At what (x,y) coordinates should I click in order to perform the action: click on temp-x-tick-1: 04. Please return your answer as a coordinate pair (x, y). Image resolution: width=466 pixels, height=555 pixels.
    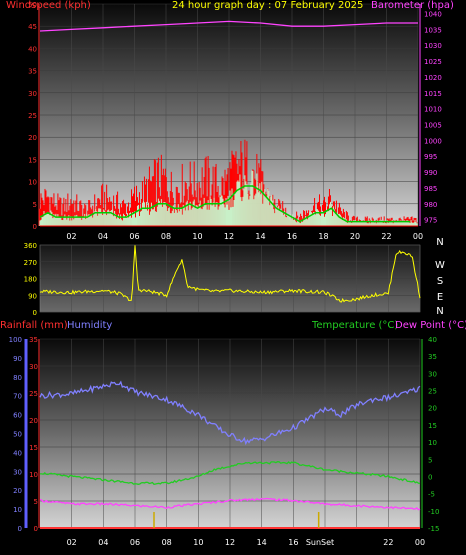
    Looking at the image, I should click on (103, 542).